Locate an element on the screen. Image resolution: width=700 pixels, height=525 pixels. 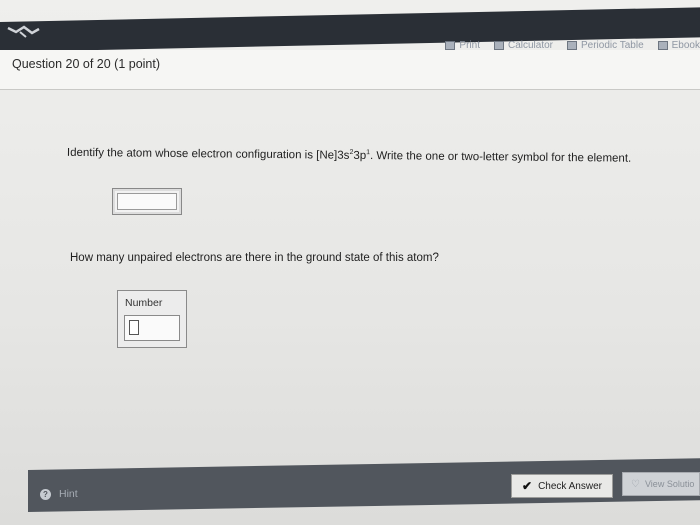
view-solution-button: ♡ View Solutio is located at coordinates (661, 484).